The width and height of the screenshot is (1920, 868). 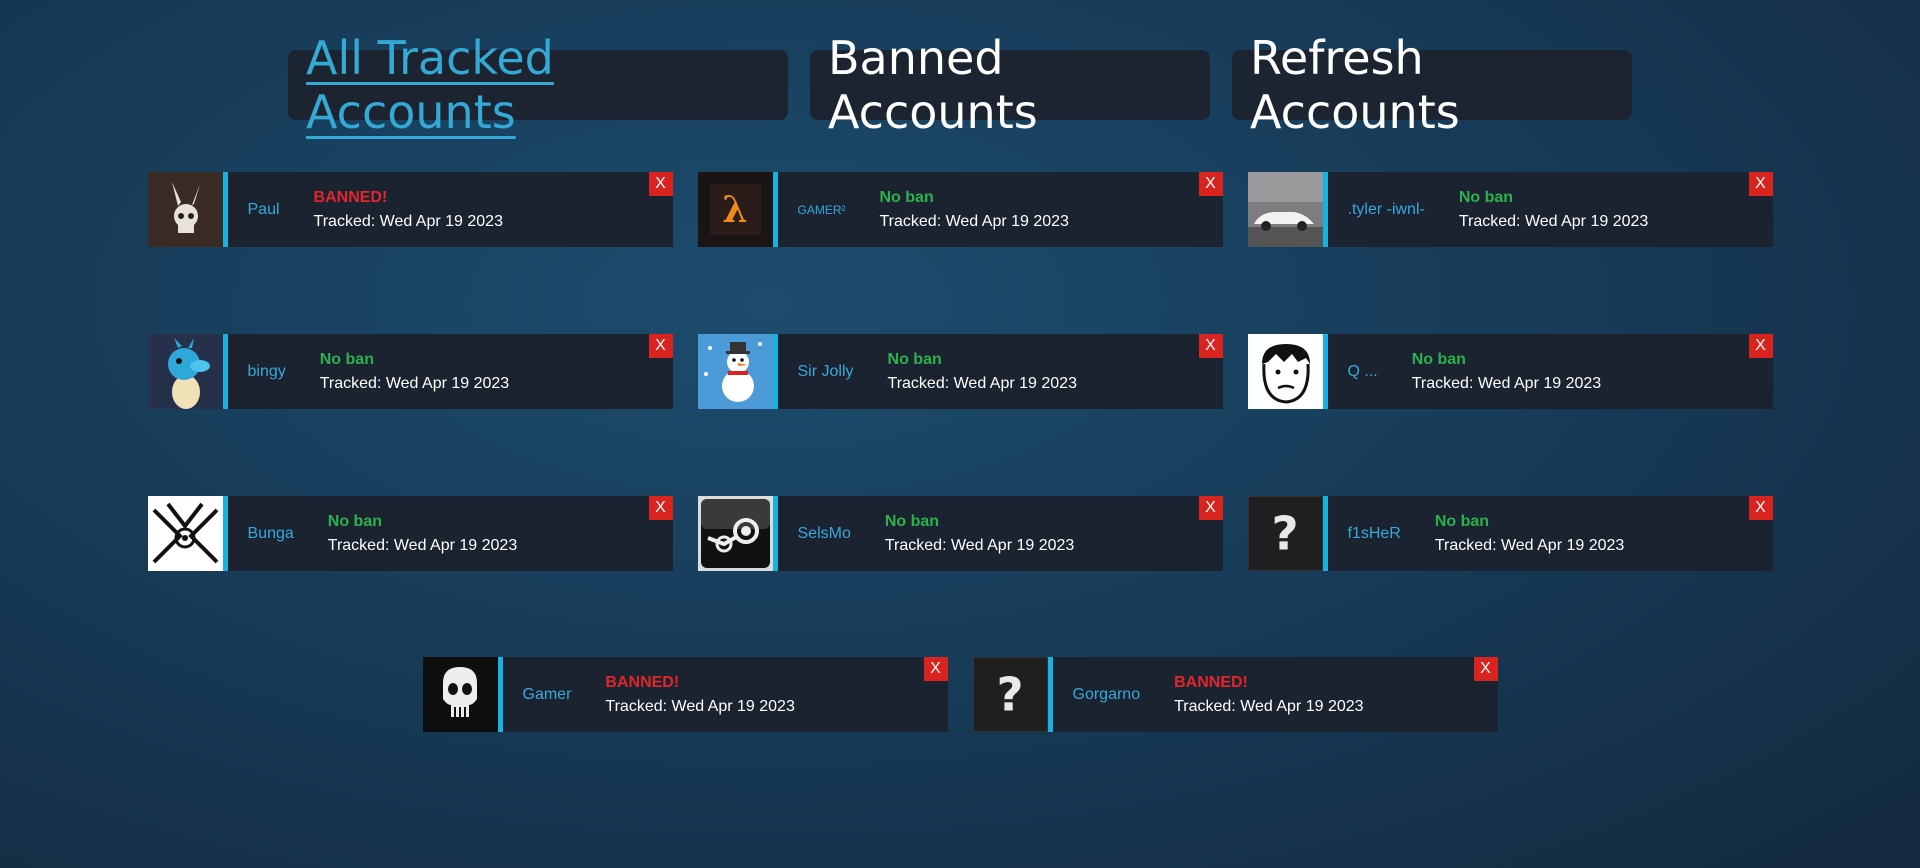 I want to click on account-name: Gorgarno, so click(x=1097, y=694).